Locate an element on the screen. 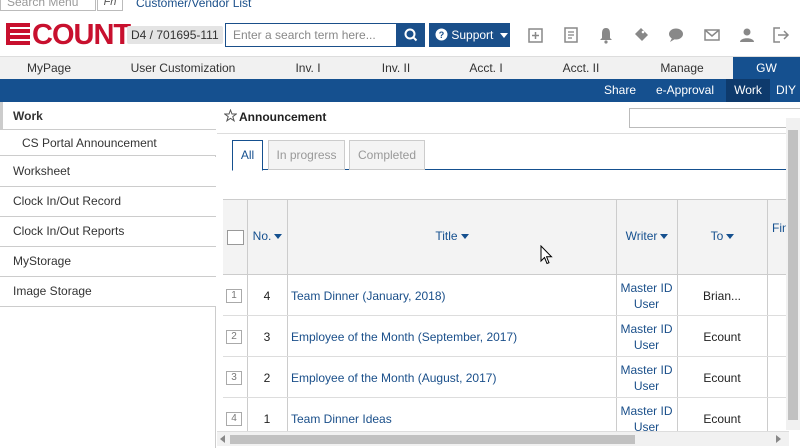  main-menu-gw: GW is located at coordinates (766, 68).